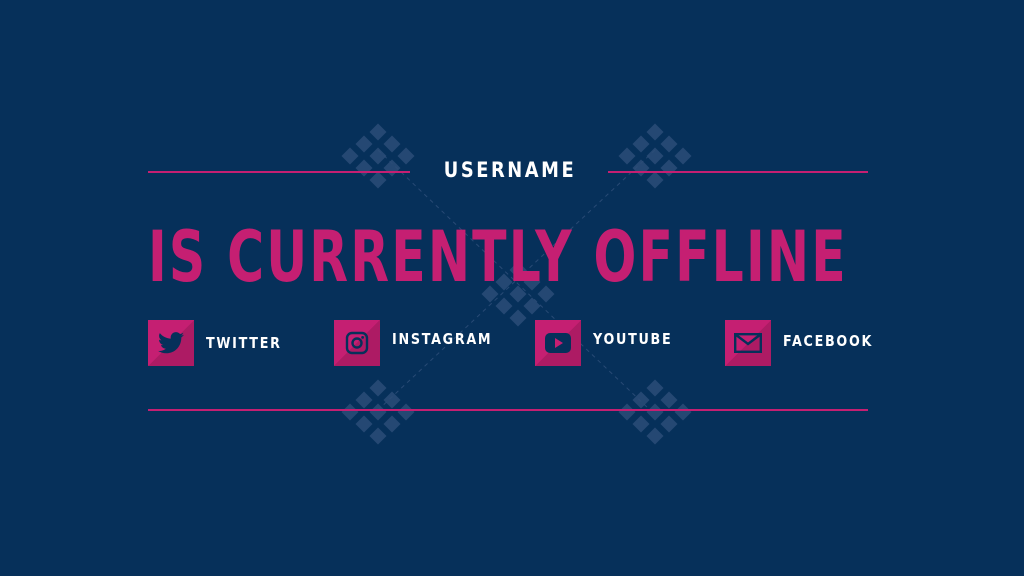 Image resolution: width=1024 pixels, height=576 pixels. What do you see at coordinates (748, 343) in the screenshot?
I see `mail-envelope-icon` at bounding box center [748, 343].